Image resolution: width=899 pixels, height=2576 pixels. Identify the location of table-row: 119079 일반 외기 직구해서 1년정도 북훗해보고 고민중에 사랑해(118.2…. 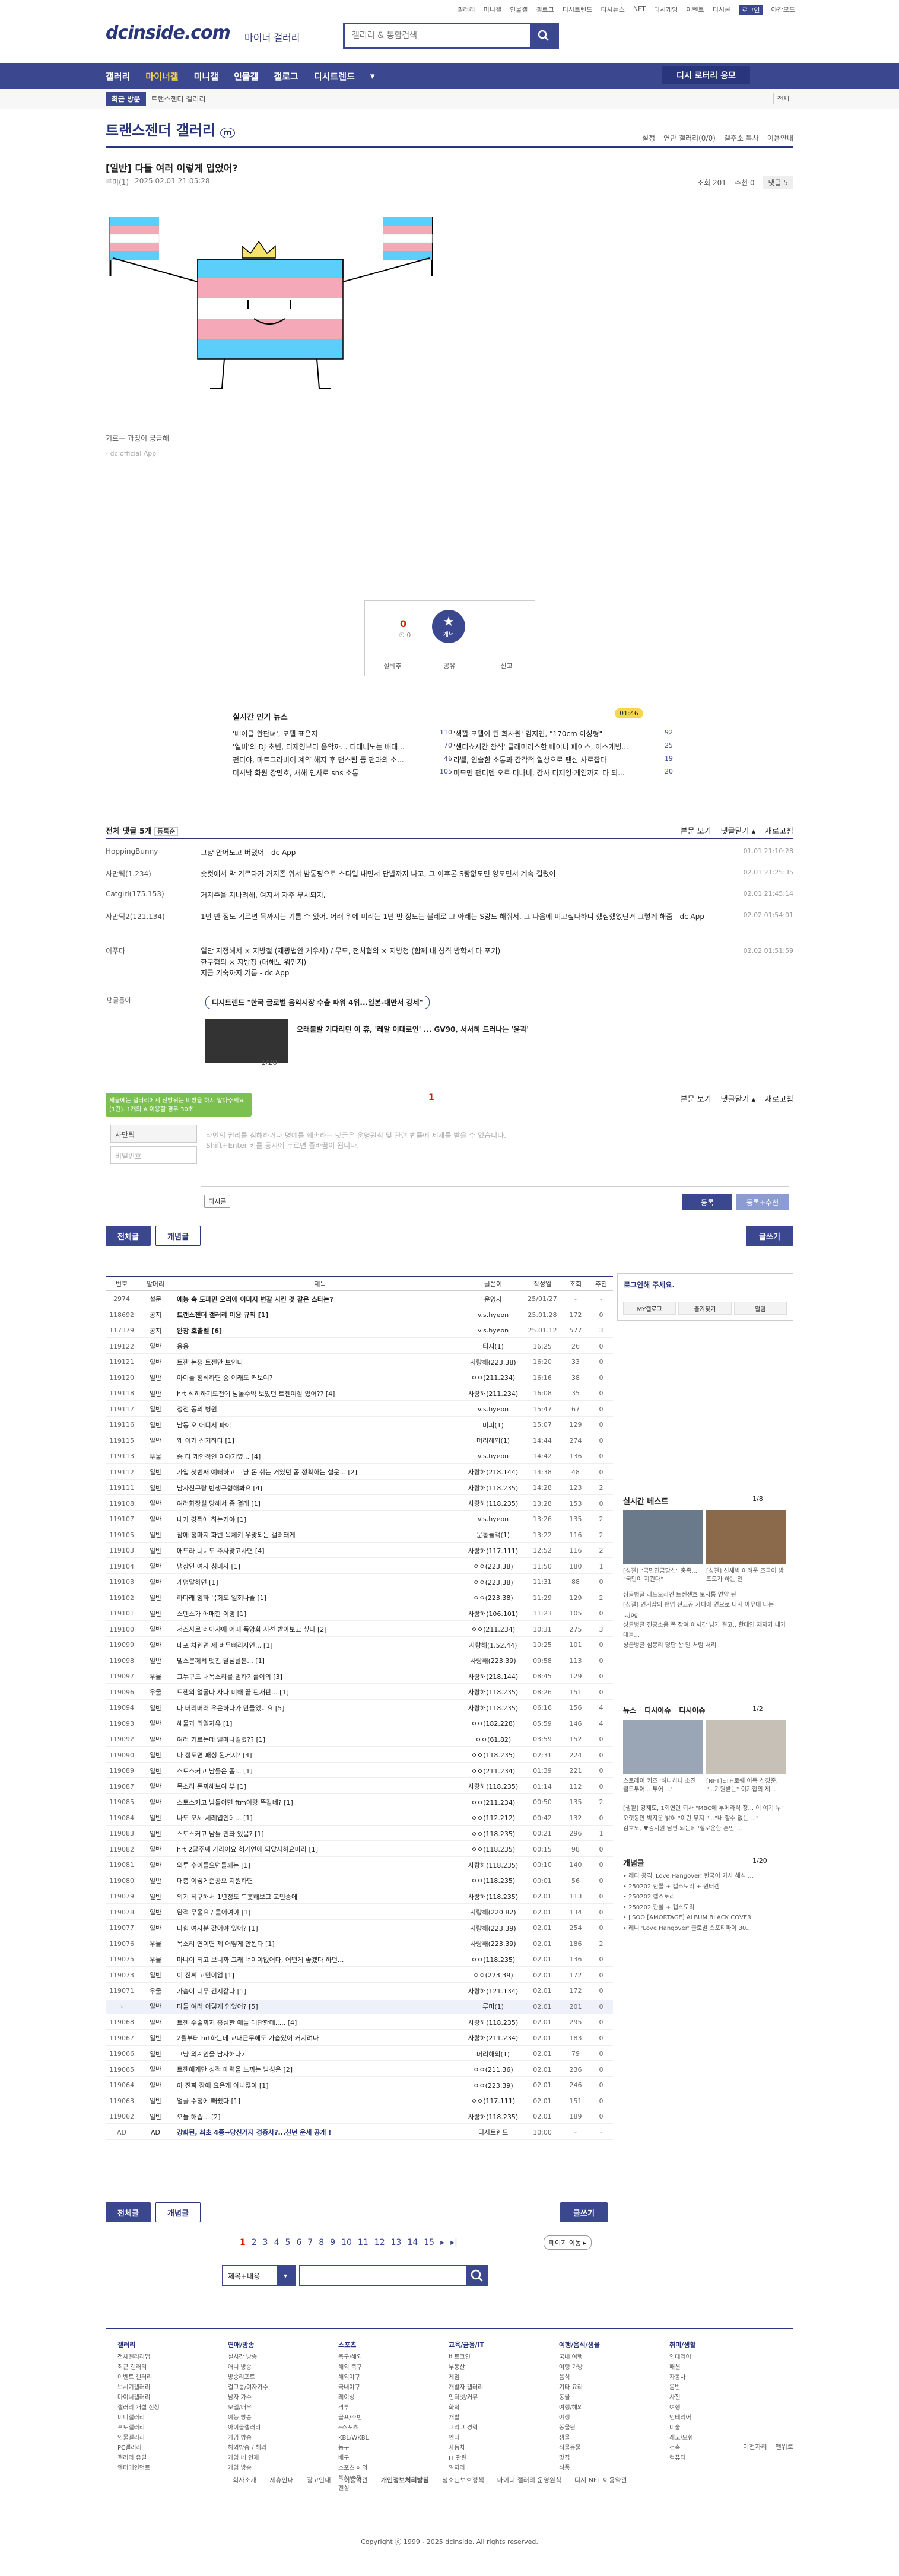
(360, 1897).